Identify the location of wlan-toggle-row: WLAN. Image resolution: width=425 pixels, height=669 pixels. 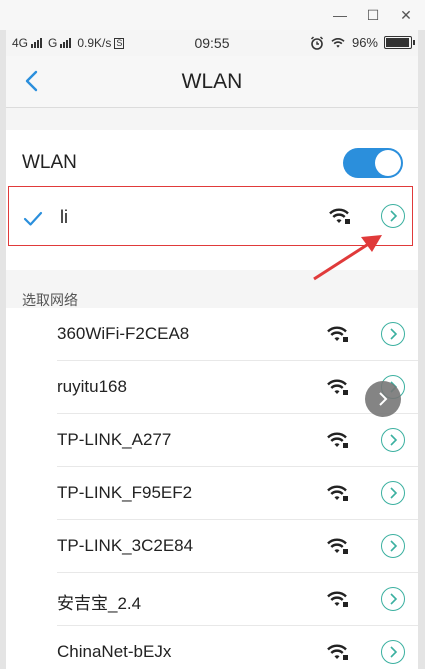
(212, 158).